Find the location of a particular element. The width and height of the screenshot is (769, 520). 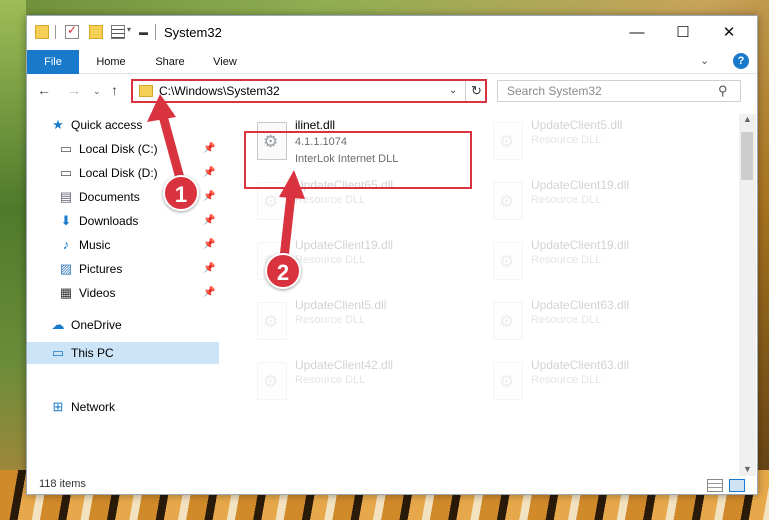

tab-share: Share is located at coordinates (170, 62).